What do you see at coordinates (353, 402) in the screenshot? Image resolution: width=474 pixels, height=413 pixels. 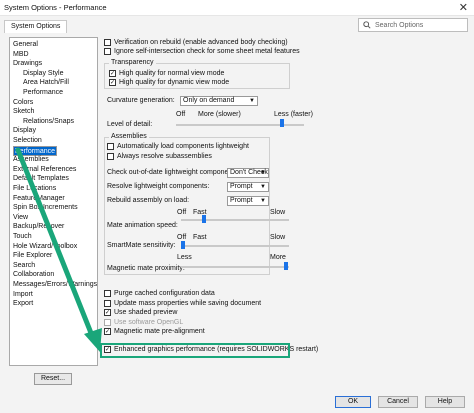 I see `ok-button: OK` at bounding box center [353, 402].